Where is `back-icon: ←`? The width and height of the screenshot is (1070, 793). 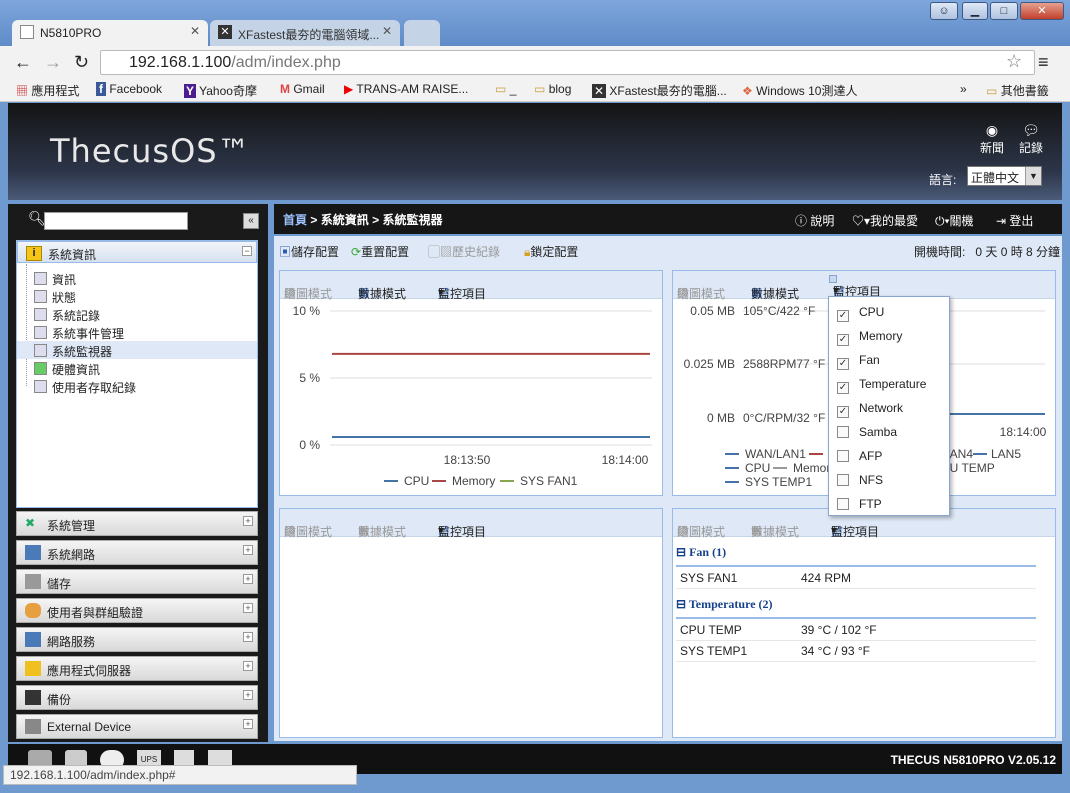
back-icon: ← is located at coordinates (23, 62).